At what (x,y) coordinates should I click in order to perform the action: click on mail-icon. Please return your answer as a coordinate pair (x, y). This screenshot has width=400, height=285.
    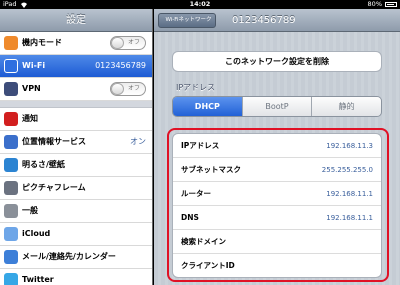
    Looking at the image, I should click on (11, 257).